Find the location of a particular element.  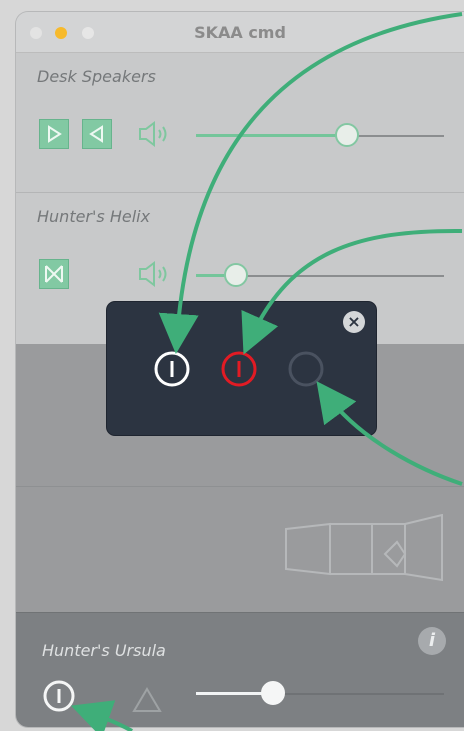

power-on-red-icon is located at coordinates (239, 369).